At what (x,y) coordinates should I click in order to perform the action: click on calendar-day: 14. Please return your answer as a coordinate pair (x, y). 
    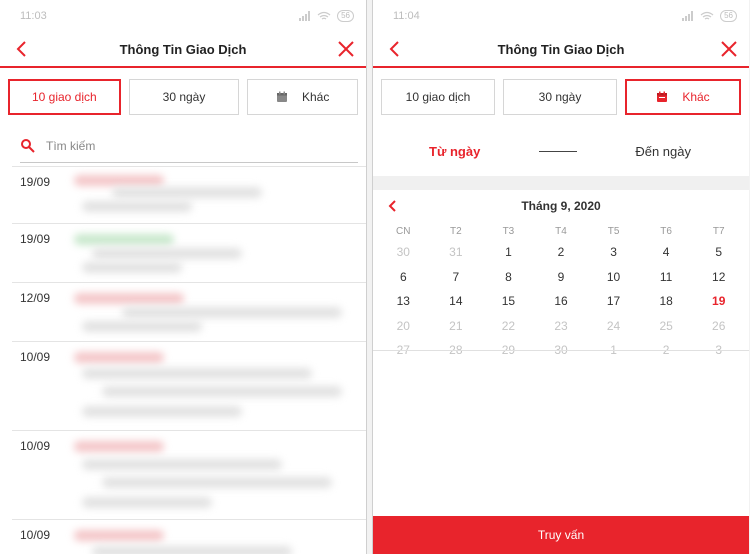
    Looking at the image, I should click on (456, 301).